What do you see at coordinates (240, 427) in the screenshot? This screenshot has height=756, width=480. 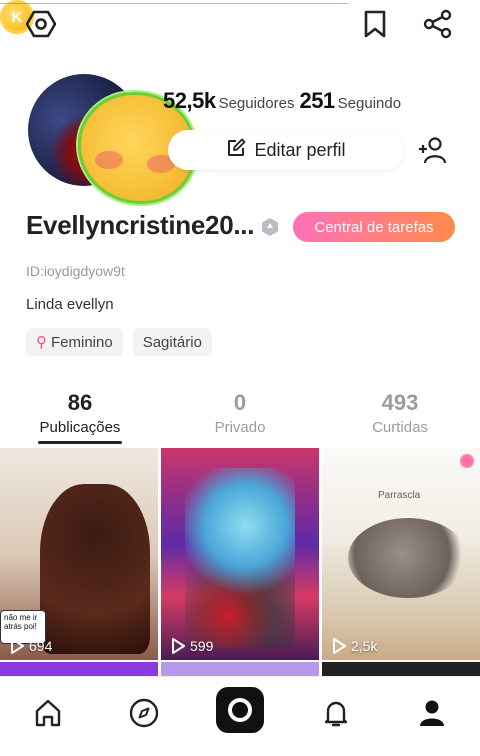 I see `tab-label: Privado` at bounding box center [240, 427].